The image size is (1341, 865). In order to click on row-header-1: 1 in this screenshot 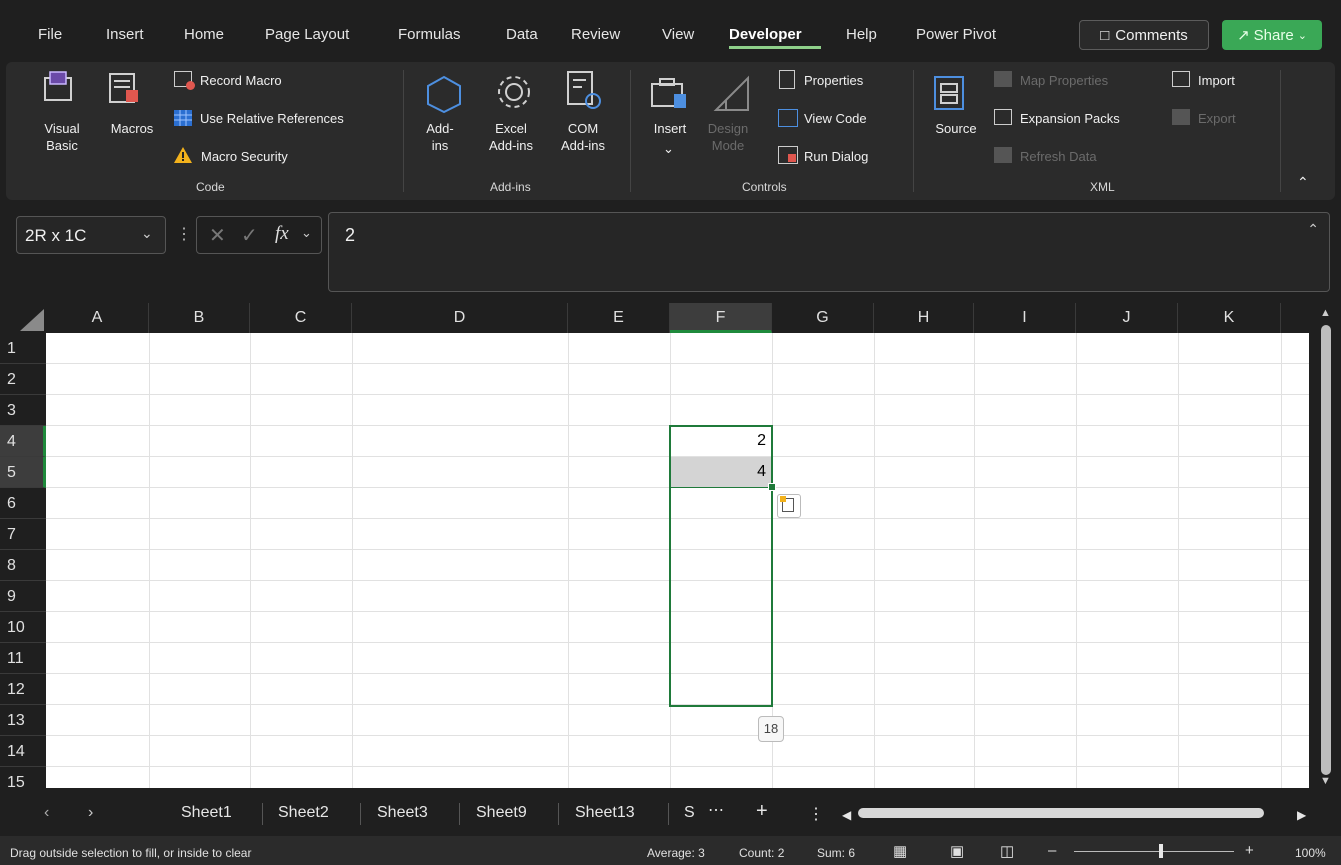, I will do `click(23, 348)`.